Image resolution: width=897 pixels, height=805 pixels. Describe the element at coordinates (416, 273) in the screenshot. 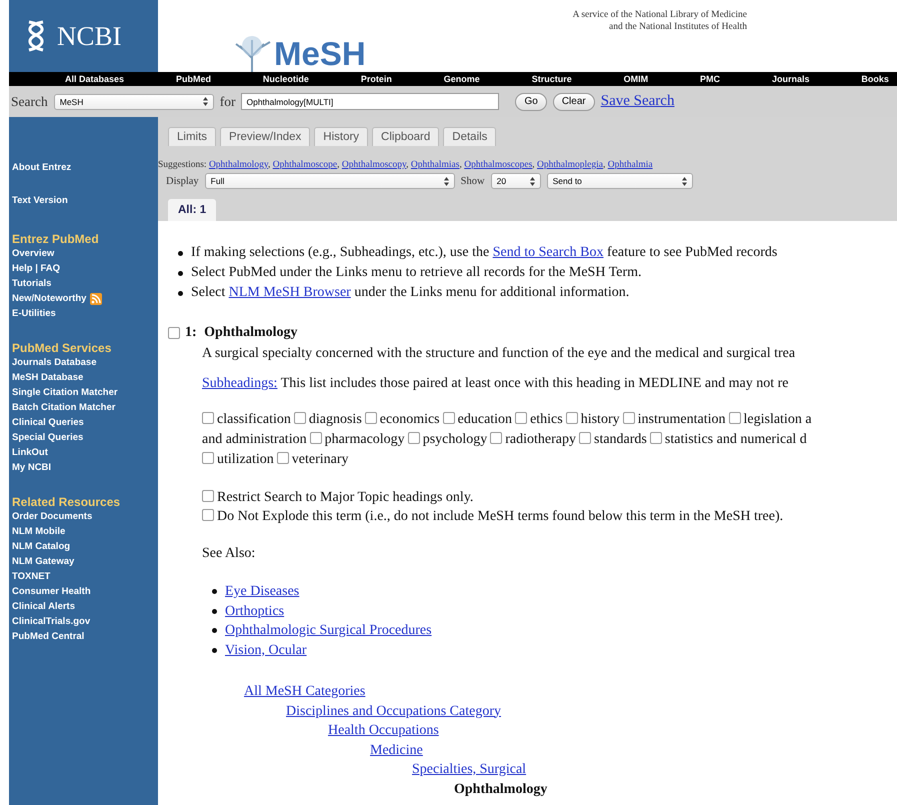

I see `tip-text: Select PubMed under the Links menu to retrieve all records for the MeSH Term.` at that location.